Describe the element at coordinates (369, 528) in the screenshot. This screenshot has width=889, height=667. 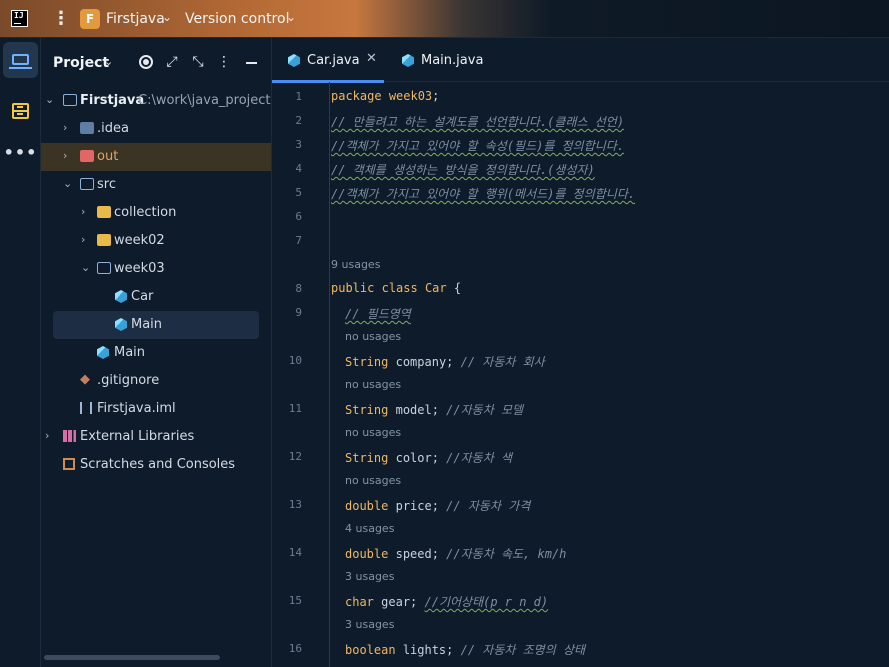
I see `usages-hint: 4 usages` at that location.